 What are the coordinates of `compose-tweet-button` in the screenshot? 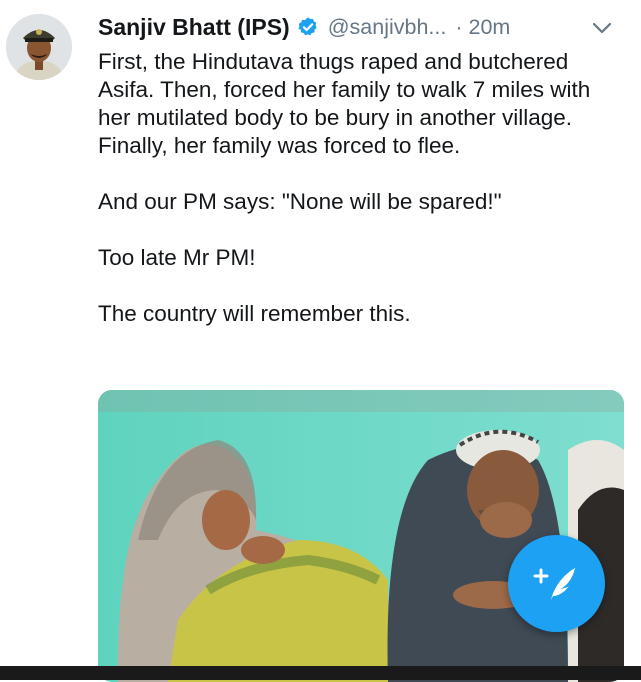 It's located at (556, 583).